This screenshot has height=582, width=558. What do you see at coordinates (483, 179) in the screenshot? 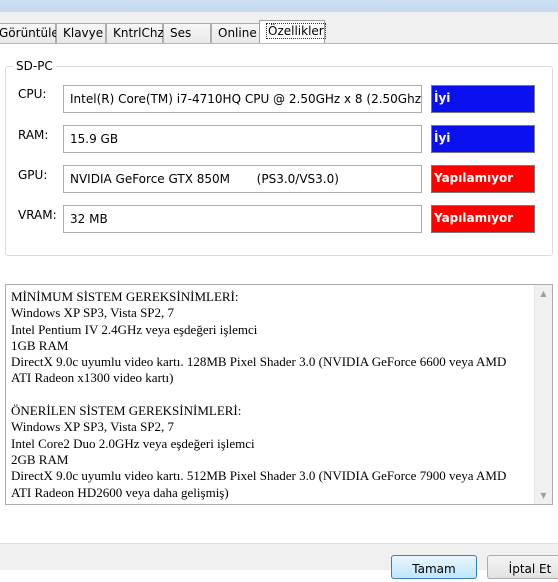
I see `gpu-status-badge: Yapılamıyor` at bounding box center [483, 179].